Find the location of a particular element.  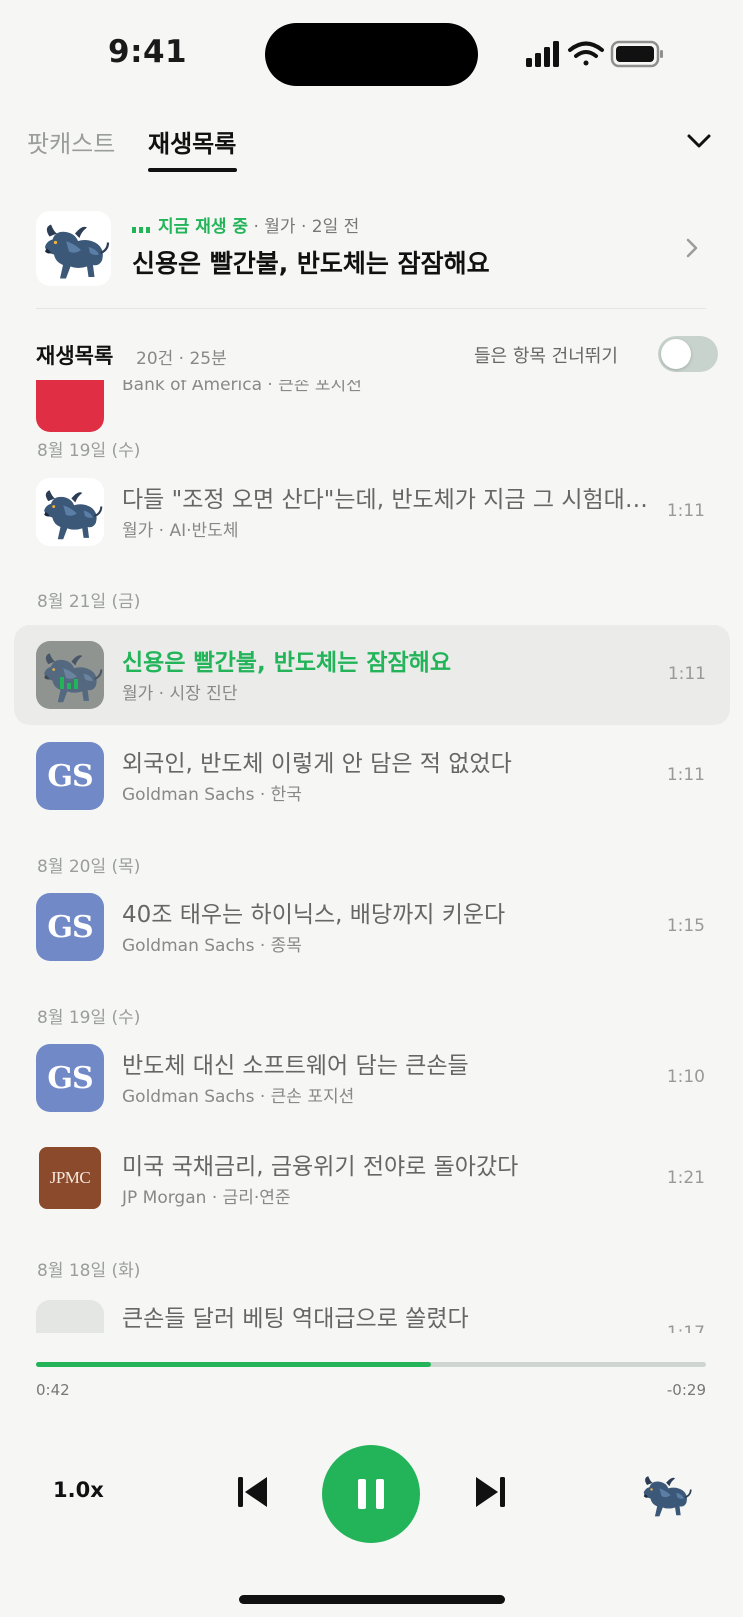

pause-icon is located at coordinates (371, 1494).